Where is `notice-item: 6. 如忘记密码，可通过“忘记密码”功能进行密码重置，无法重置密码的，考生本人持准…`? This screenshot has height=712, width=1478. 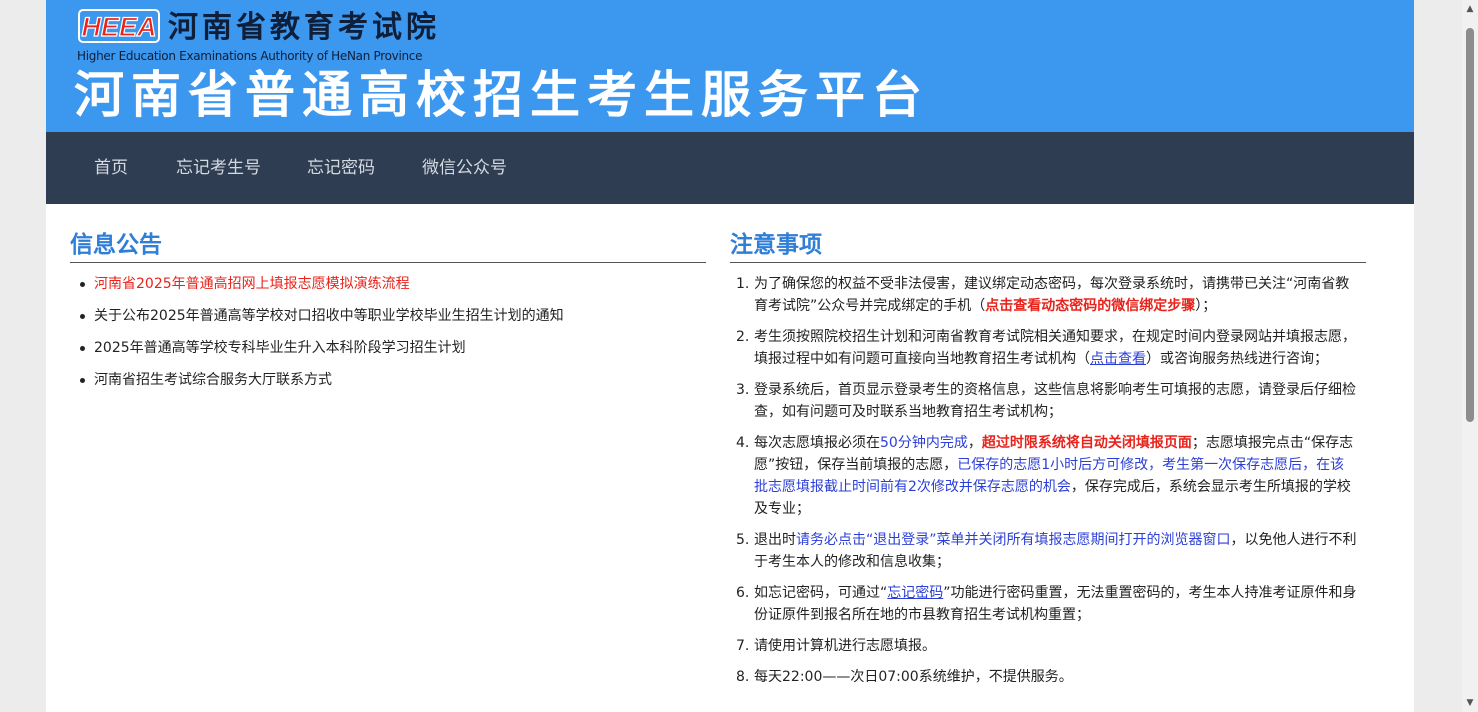 notice-item: 6. 如忘记密码，可通过“忘记密码”功能进行密码重置，无法重置密码的，考生本人持准… is located at coordinates (1048, 604).